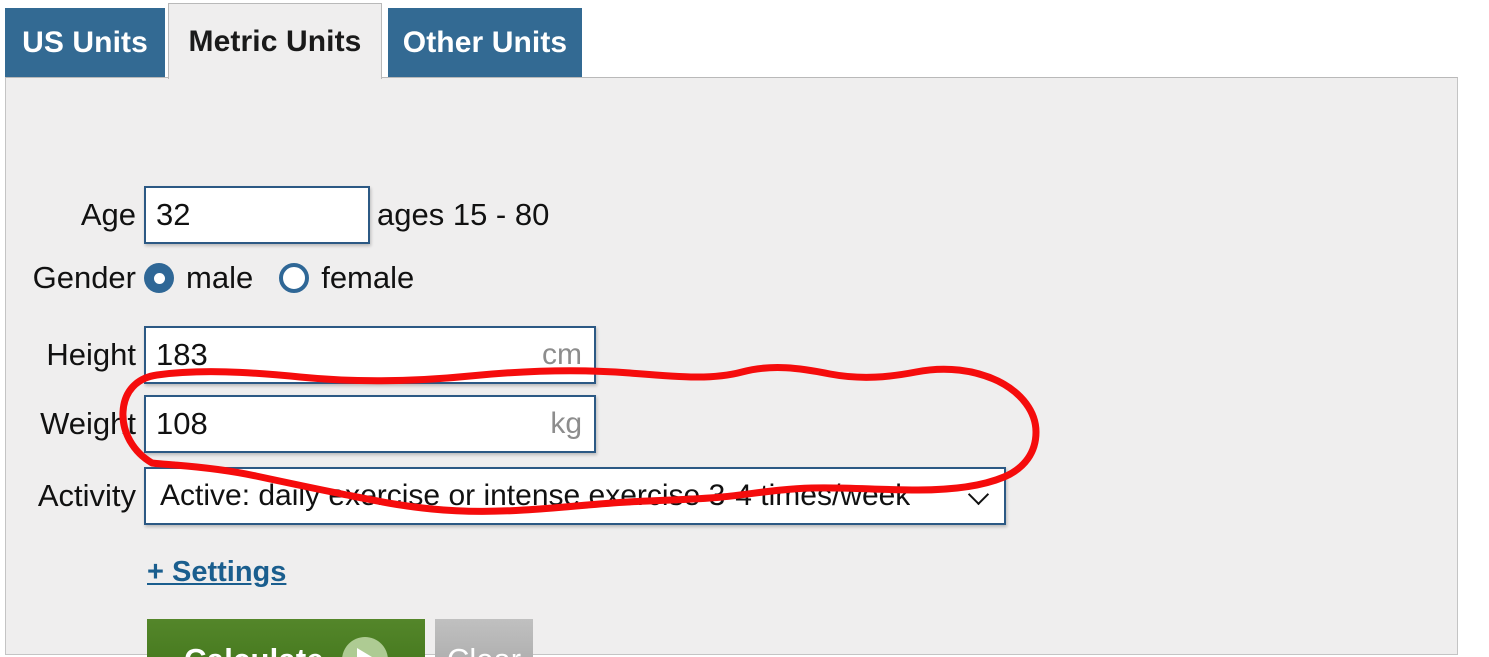 The width and height of the screenshot is (1489, 657). I want to click on weight-label: Weight, so click(88, 423).